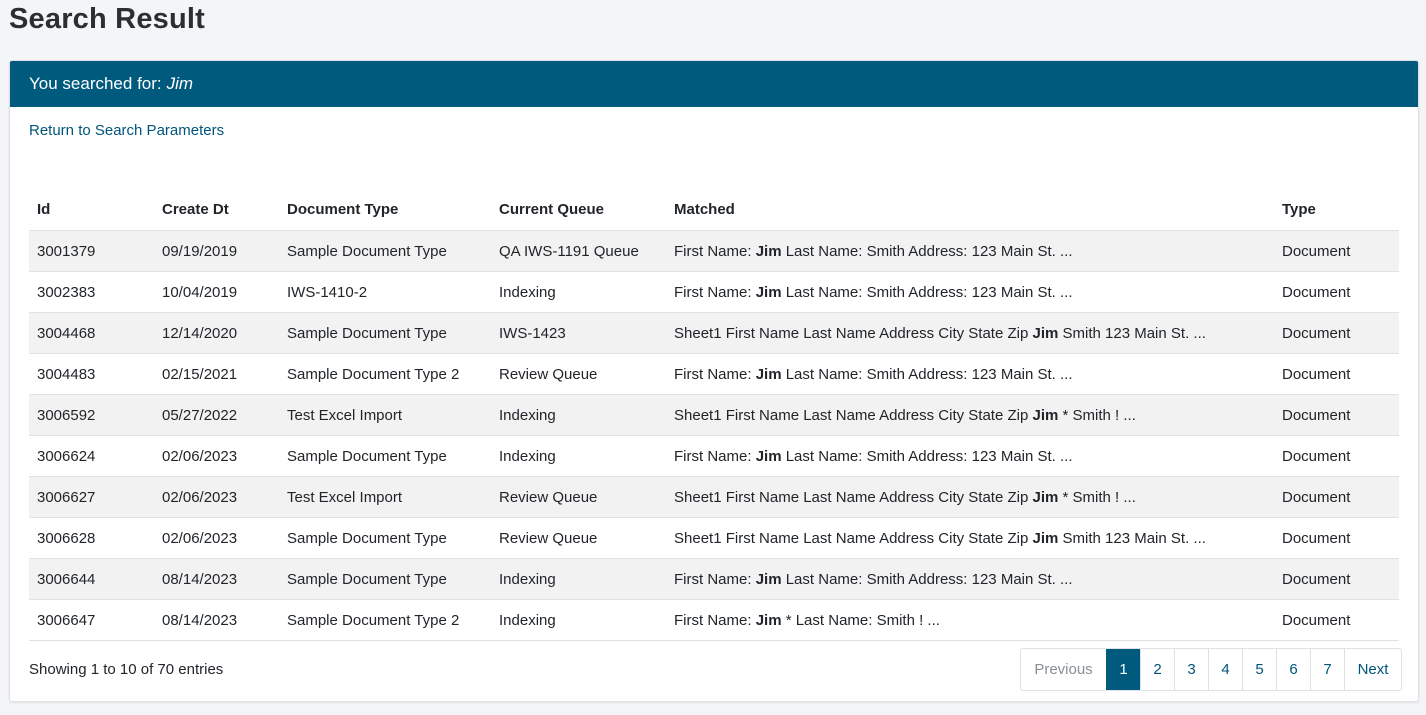 The image size is (1426, 715). I want to click on pagination-next-button: Next, so click(1372, 669).